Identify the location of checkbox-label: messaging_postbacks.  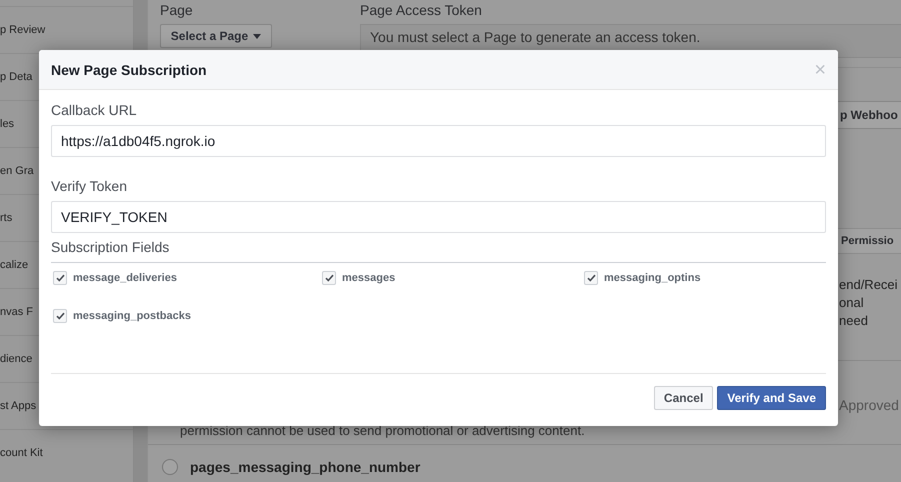
(132, 316).